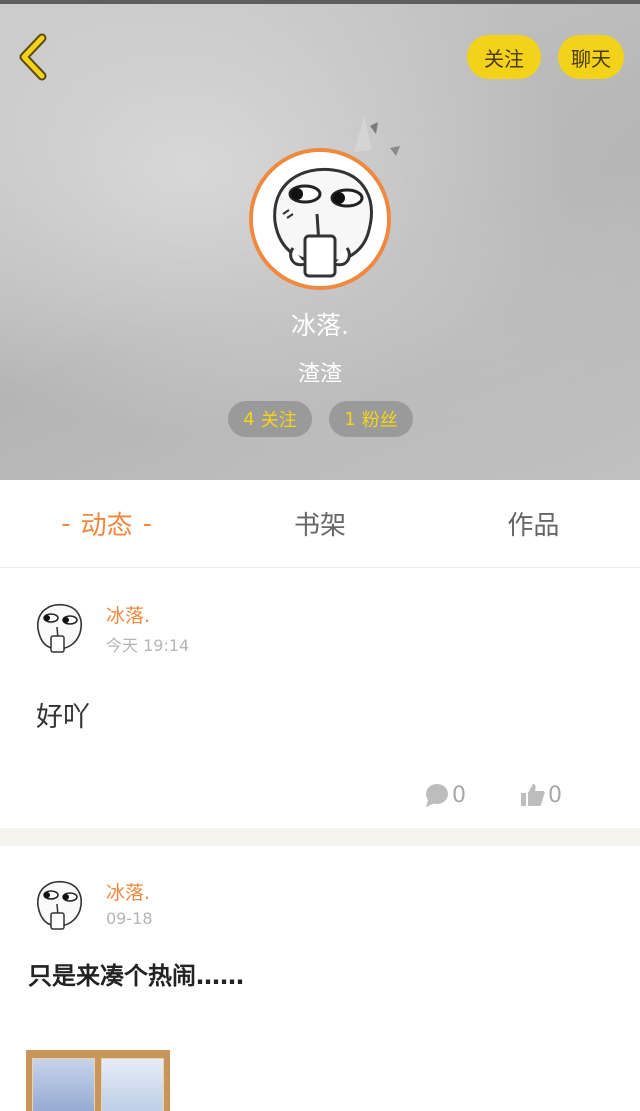 This screenshot has width=640, height=1111. I want to click on chat-button-label: 聊天, so click(591, 58).